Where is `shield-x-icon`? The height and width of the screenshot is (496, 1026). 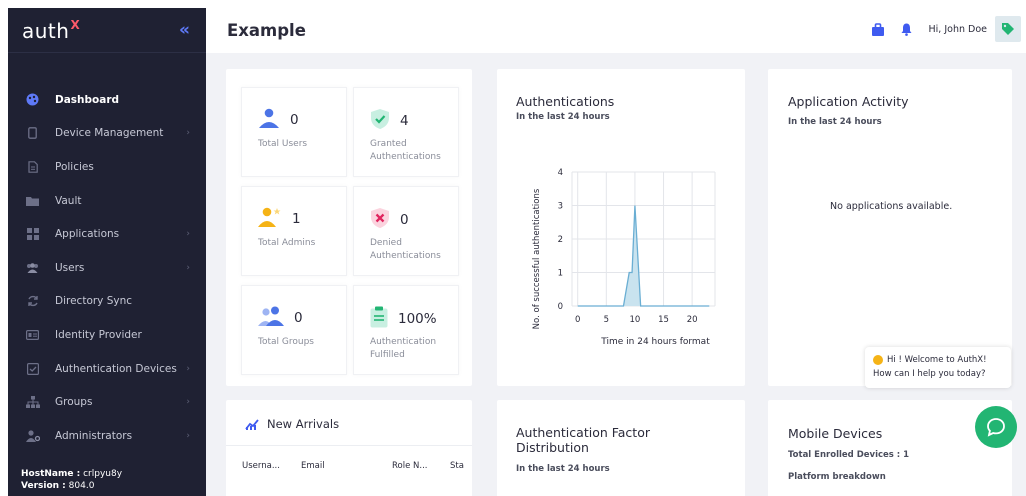 shield-x-icon is located at coordinates (380, 220).